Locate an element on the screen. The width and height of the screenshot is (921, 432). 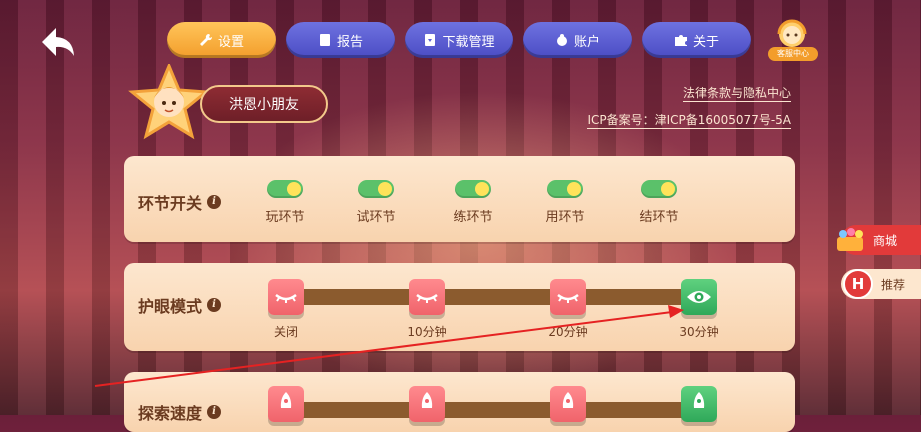
shop-icon is located at coordinates (850, 239).